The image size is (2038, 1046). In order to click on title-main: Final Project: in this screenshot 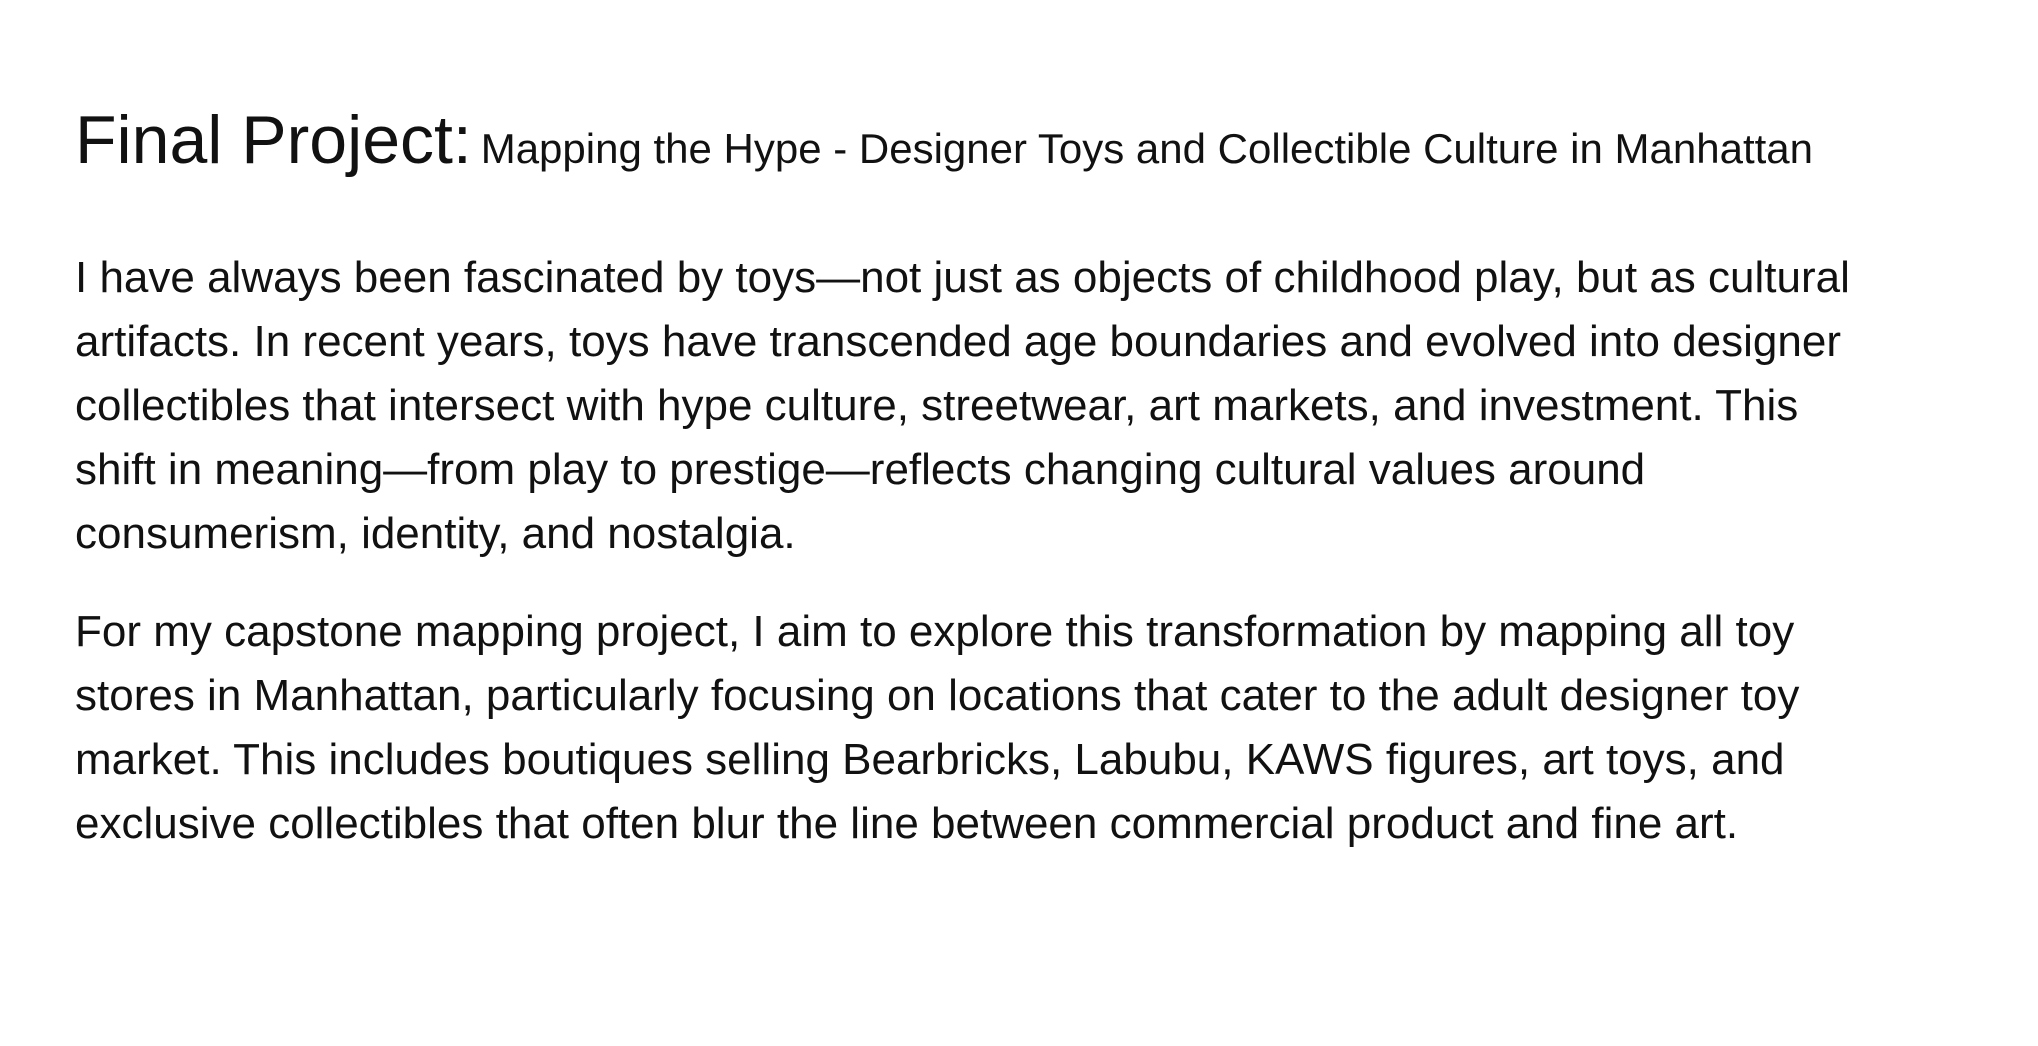, I will do `click(273, 140)`.